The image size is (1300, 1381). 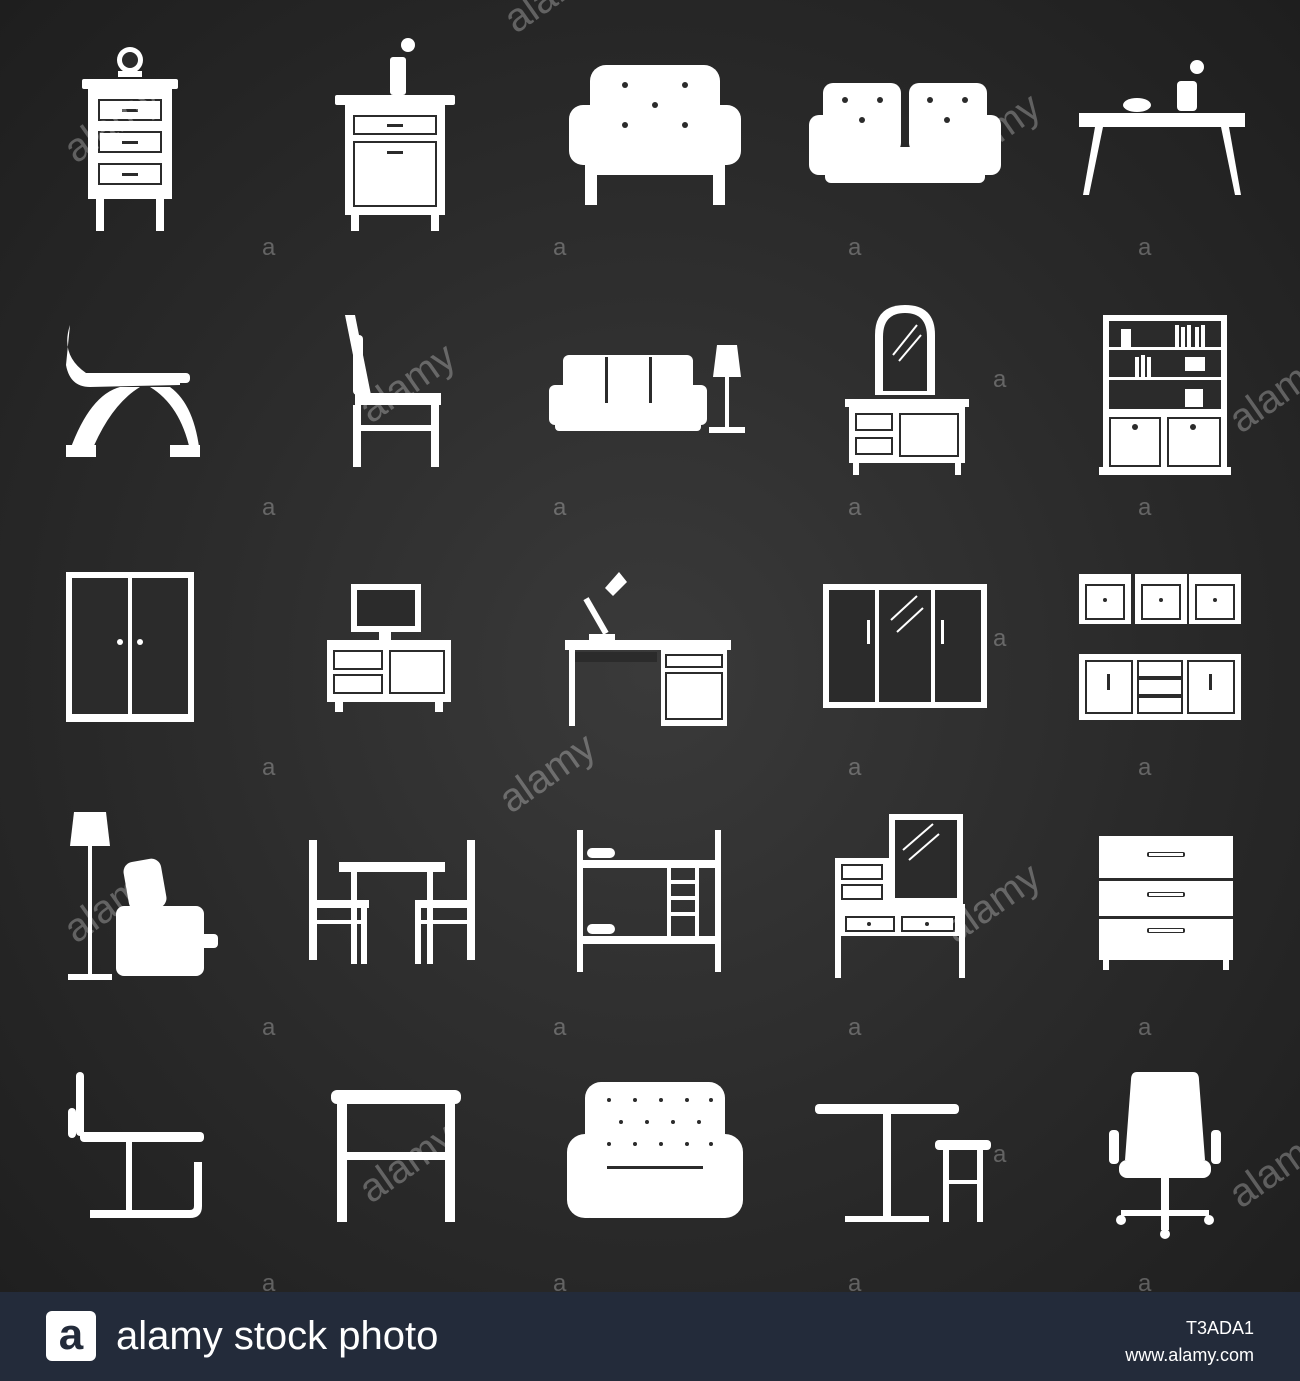 What do you see at coordinates (655, 900) in the screenshot?
I see `bunk-bed-icon` at bounding box center [655, 900].